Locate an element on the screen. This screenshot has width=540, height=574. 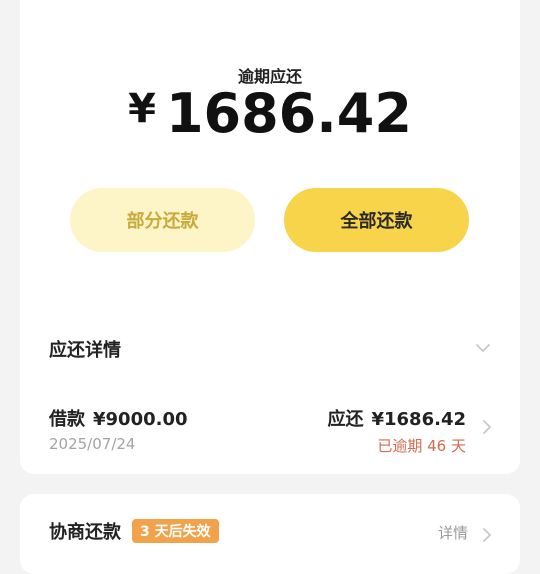
partial-repay-button: 部分还款 is located at coordinates (162, 220).